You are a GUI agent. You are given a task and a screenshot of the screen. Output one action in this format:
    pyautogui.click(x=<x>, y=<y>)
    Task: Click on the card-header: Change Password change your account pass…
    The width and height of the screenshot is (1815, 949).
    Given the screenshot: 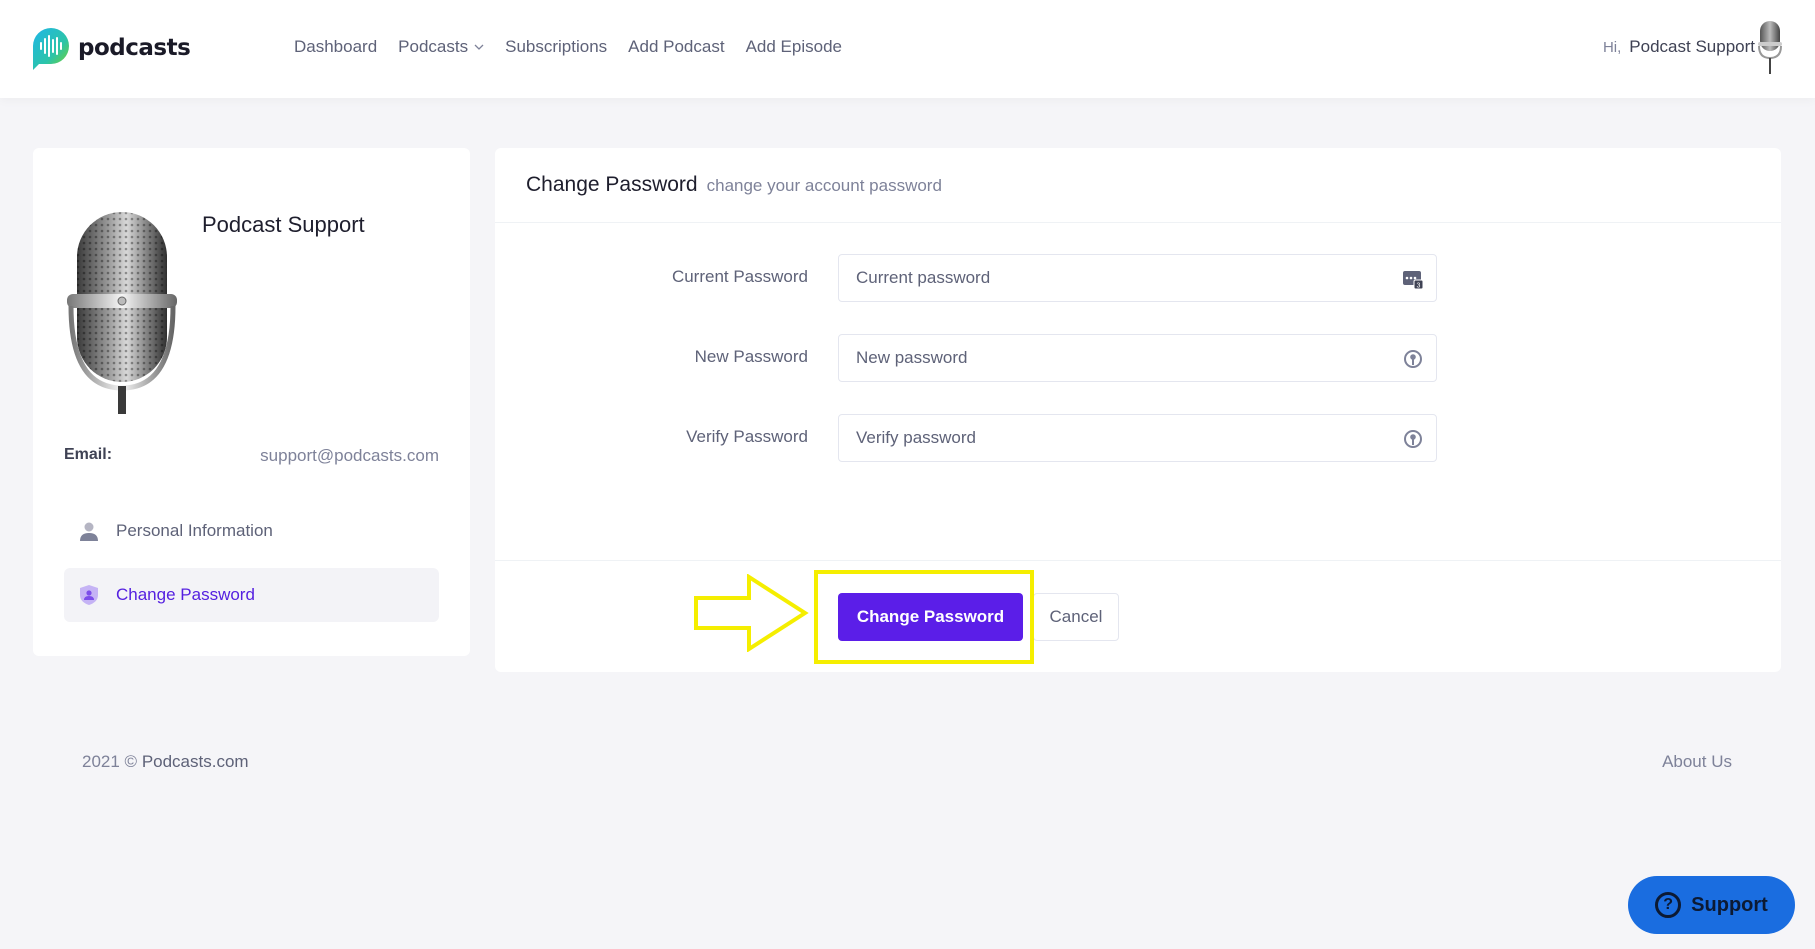 What is the action you would take?
    pyautogui.click(x=1138, y=185)
    